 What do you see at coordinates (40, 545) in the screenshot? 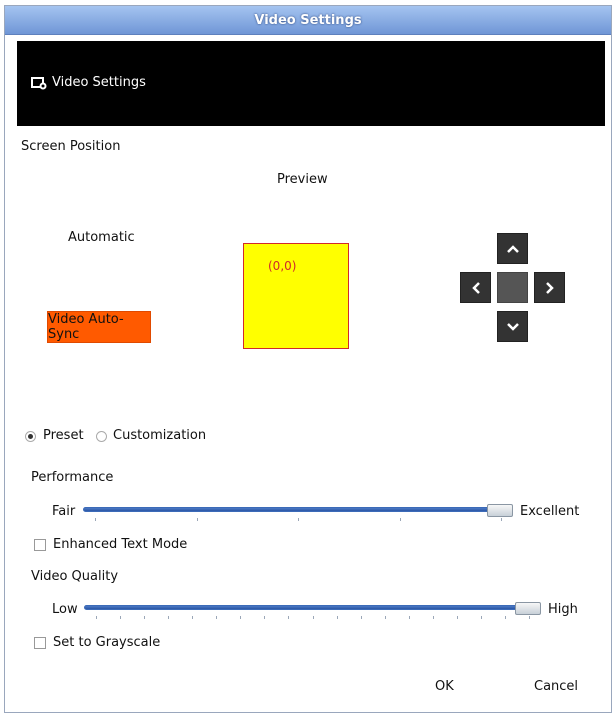
I see `enhanced-text-checkbox` at bounding box center [40, 545].